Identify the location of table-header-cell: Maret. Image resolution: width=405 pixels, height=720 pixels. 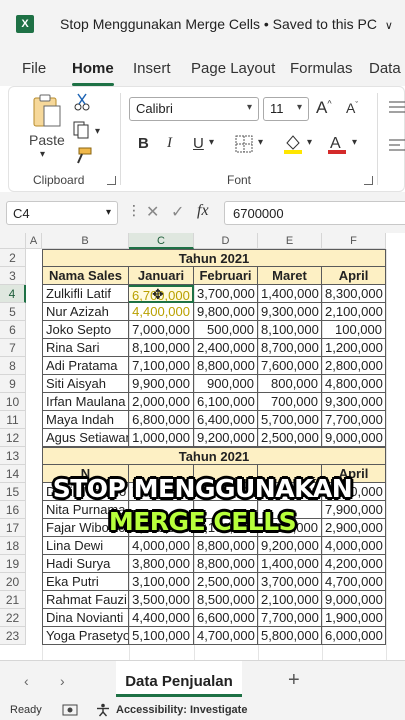
(290, 276).